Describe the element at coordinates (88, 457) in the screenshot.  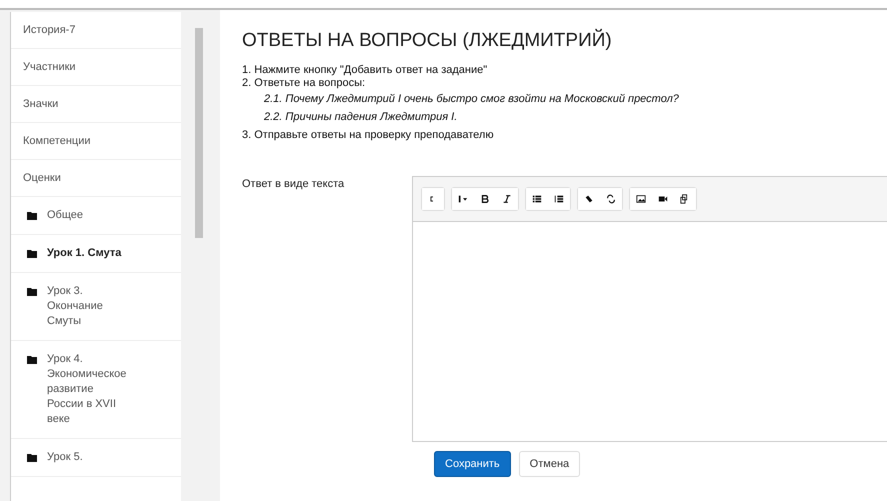
I see `sidebar-item: Урок 5.` at that location.